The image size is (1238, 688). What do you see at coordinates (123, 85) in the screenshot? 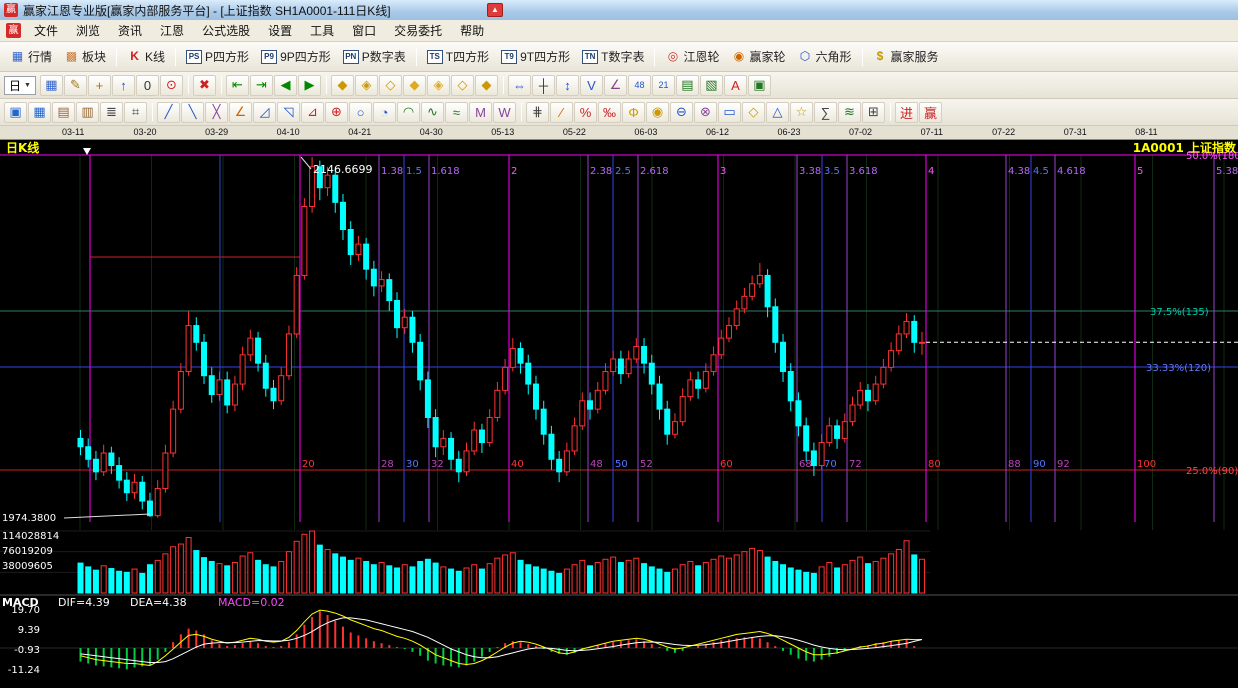
I see `up-arrow-button: ↑` at bounding box center [123, 85].